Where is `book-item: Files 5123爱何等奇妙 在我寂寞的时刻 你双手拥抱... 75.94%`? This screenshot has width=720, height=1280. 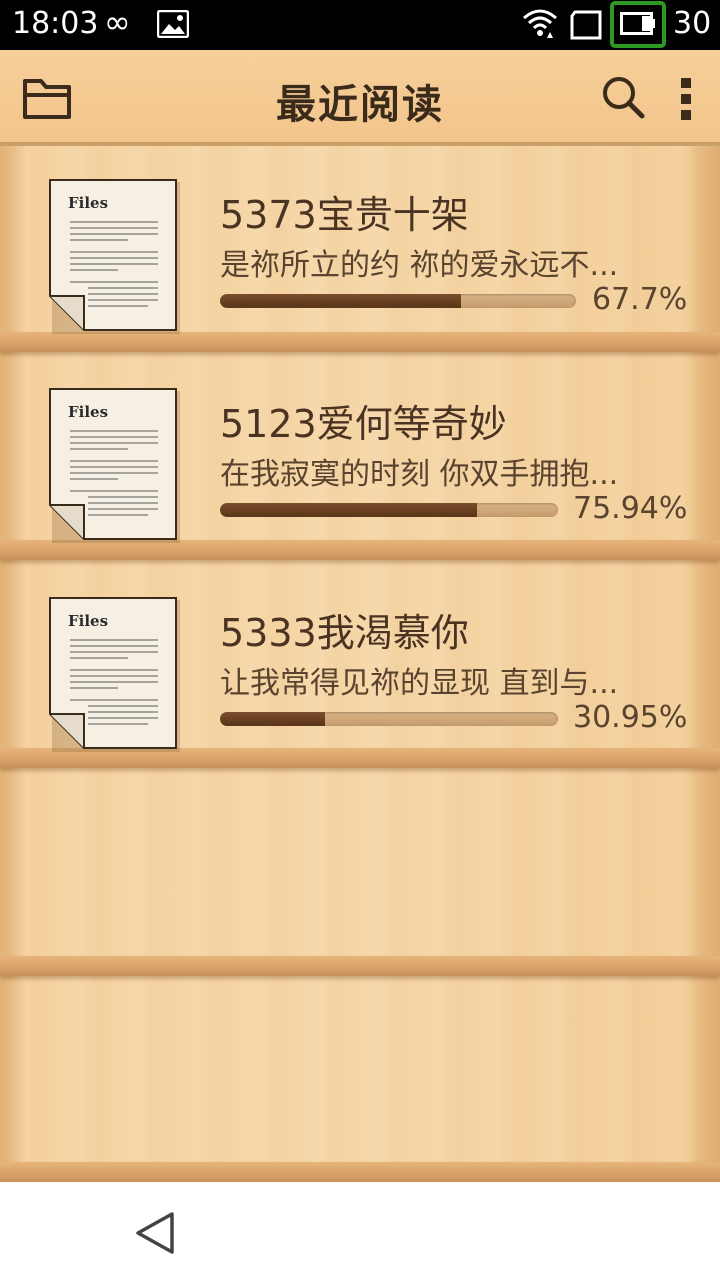
book-item: Files 5123爱何等奇妙 在我寂寞的时刻 你双手拥抱... 75.94% is located at coordinates (360, 449).